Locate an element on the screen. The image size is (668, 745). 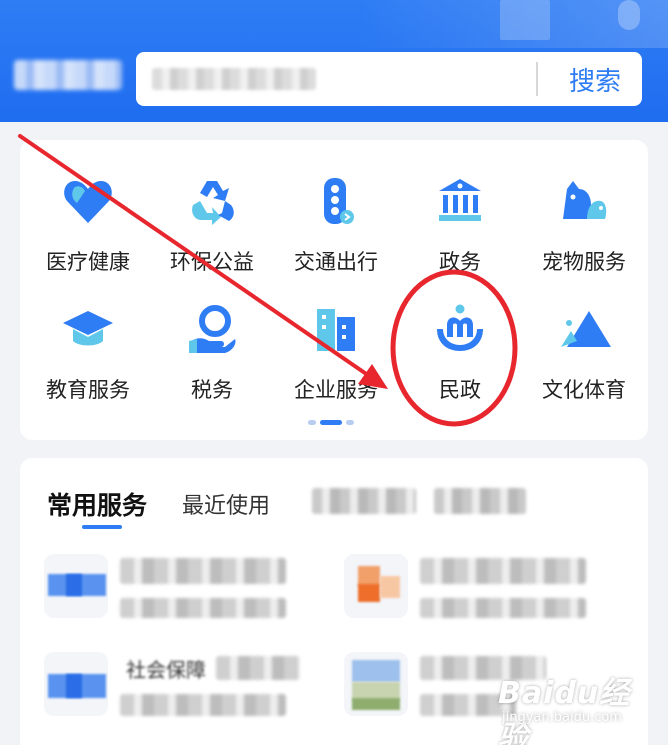
tab-common-services: 常用服务 is located at coordinates (97, 504).